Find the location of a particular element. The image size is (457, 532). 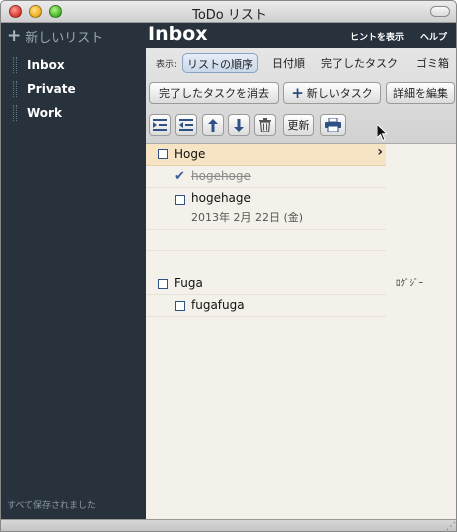

title-bar: ToDo リスト is located at coordinates (228, 12).